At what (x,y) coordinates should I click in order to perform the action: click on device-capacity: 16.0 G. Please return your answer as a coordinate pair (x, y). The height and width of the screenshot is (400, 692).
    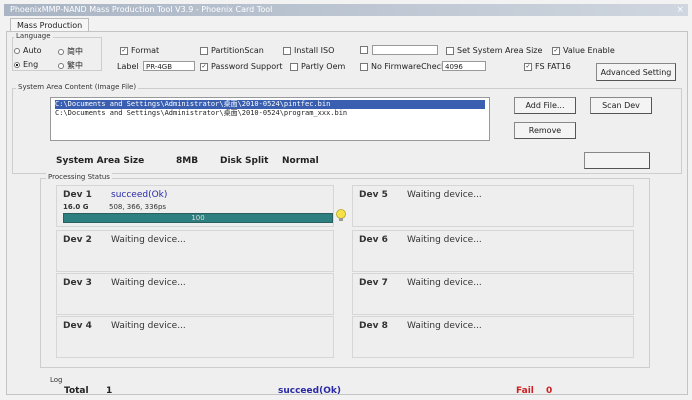
    Looking at the image, I should click on (76, 207).